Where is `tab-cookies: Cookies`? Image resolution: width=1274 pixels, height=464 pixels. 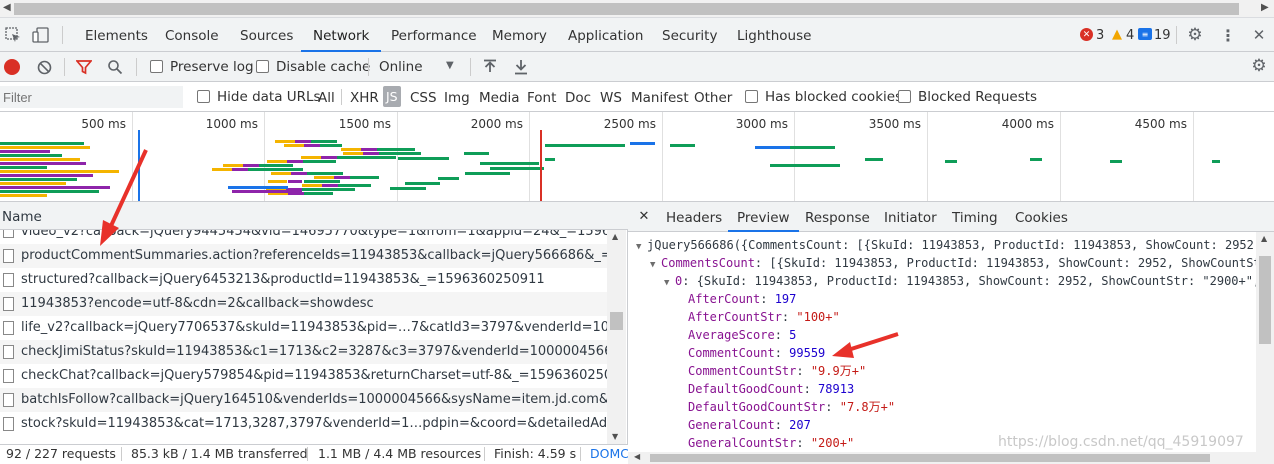
tab-cookies: Cookies is located at coordinates (1041, 217).